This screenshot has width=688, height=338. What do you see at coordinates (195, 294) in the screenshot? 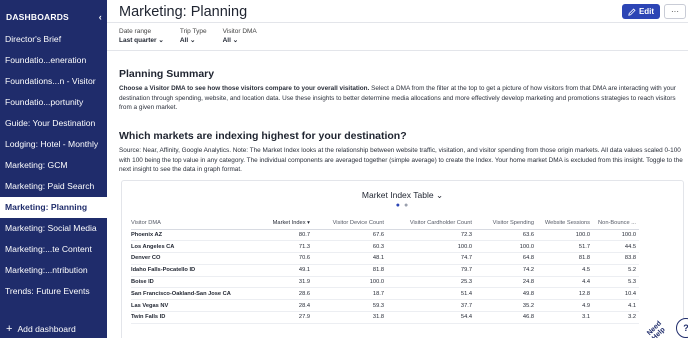
I see `table-cell: San Francisco-Oakland-San Jose CA` at bounding box center [195, 294].